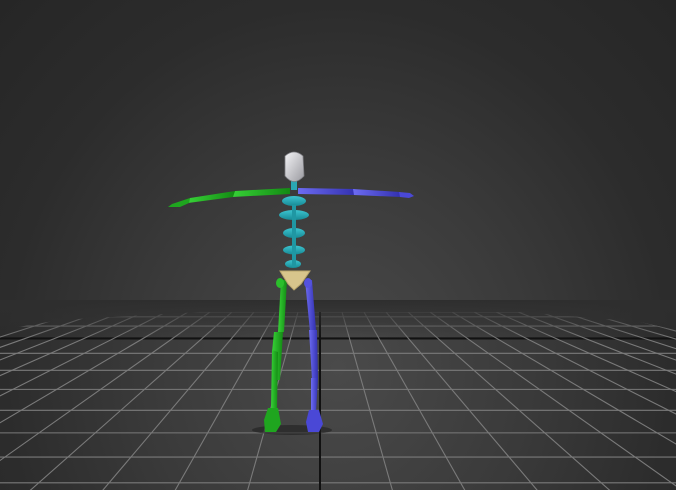 The image size is (676, 490). Describe the element at coordinates (313, 355) in the screenshot. I see `right-shin` at that location.